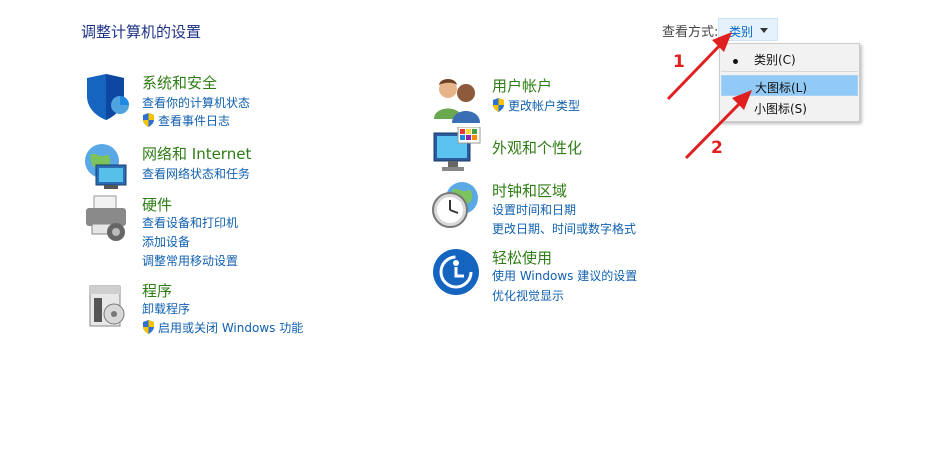 The image size is (939, 475). What do you see at coordinates (231, 328) in the screenshot?
I see `link-label: 启用或关闭 Windows 功能` at bounding box center [231, 328].